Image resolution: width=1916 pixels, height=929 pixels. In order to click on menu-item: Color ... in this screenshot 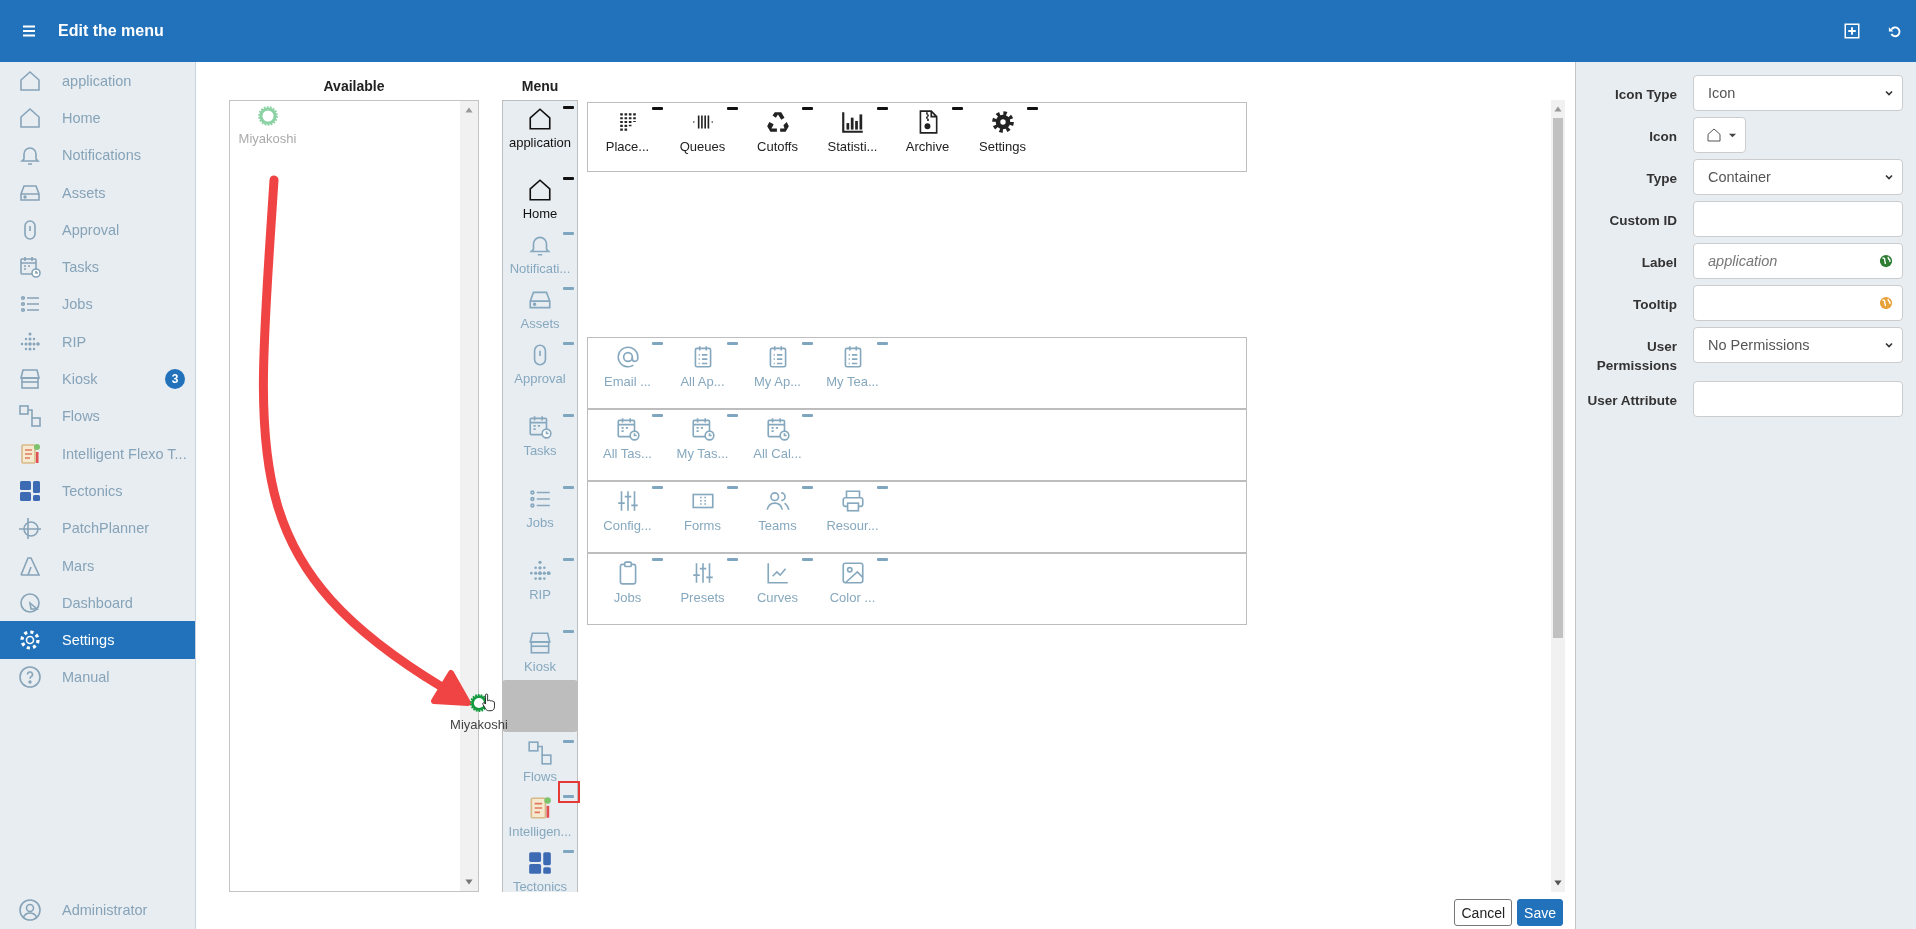, I will do `click(852, 581)`.